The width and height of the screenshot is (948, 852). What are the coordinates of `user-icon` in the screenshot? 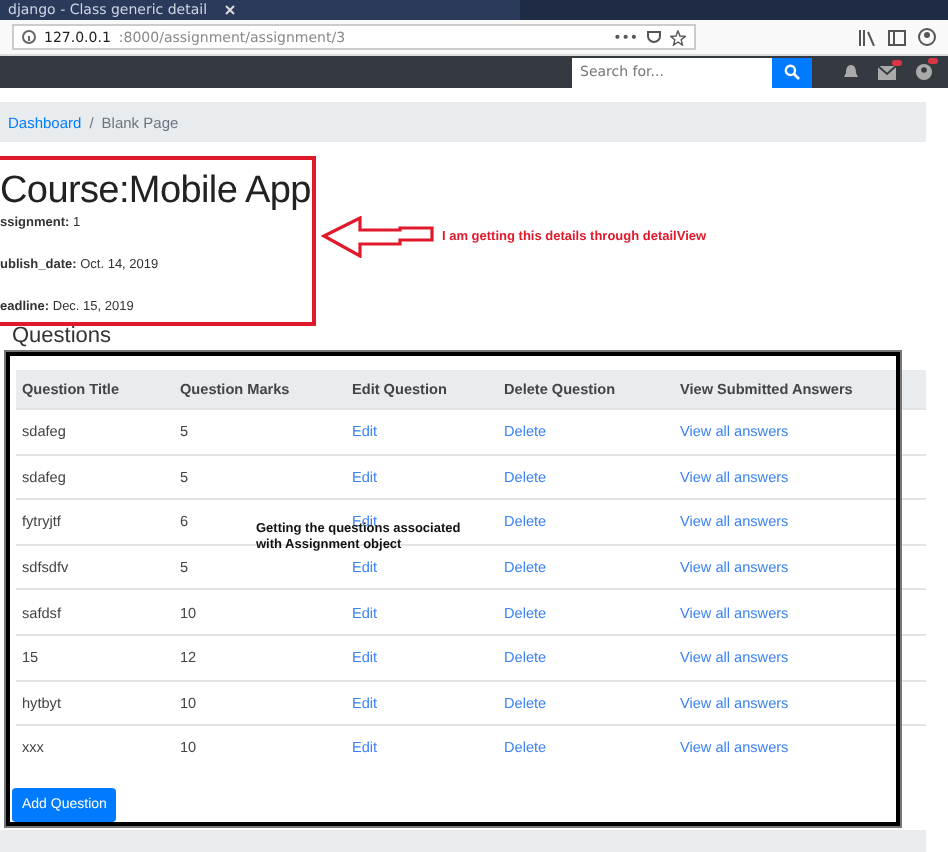 It's located at (924, 72).